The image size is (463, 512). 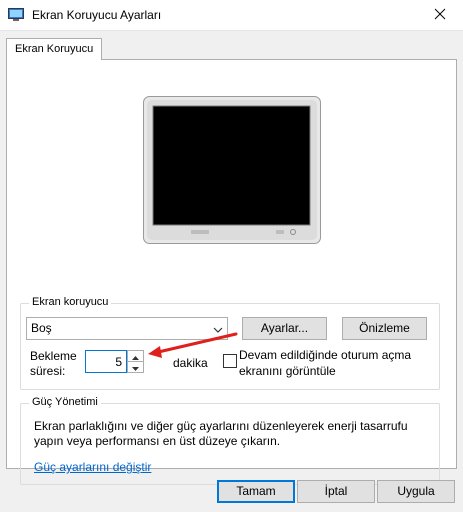 What do you see at coordinates (325, 355) in the screenshot?
I see `resume-logon-label-line1: Devam edildiğinde oturum açma` at bounding box center [325, 355].